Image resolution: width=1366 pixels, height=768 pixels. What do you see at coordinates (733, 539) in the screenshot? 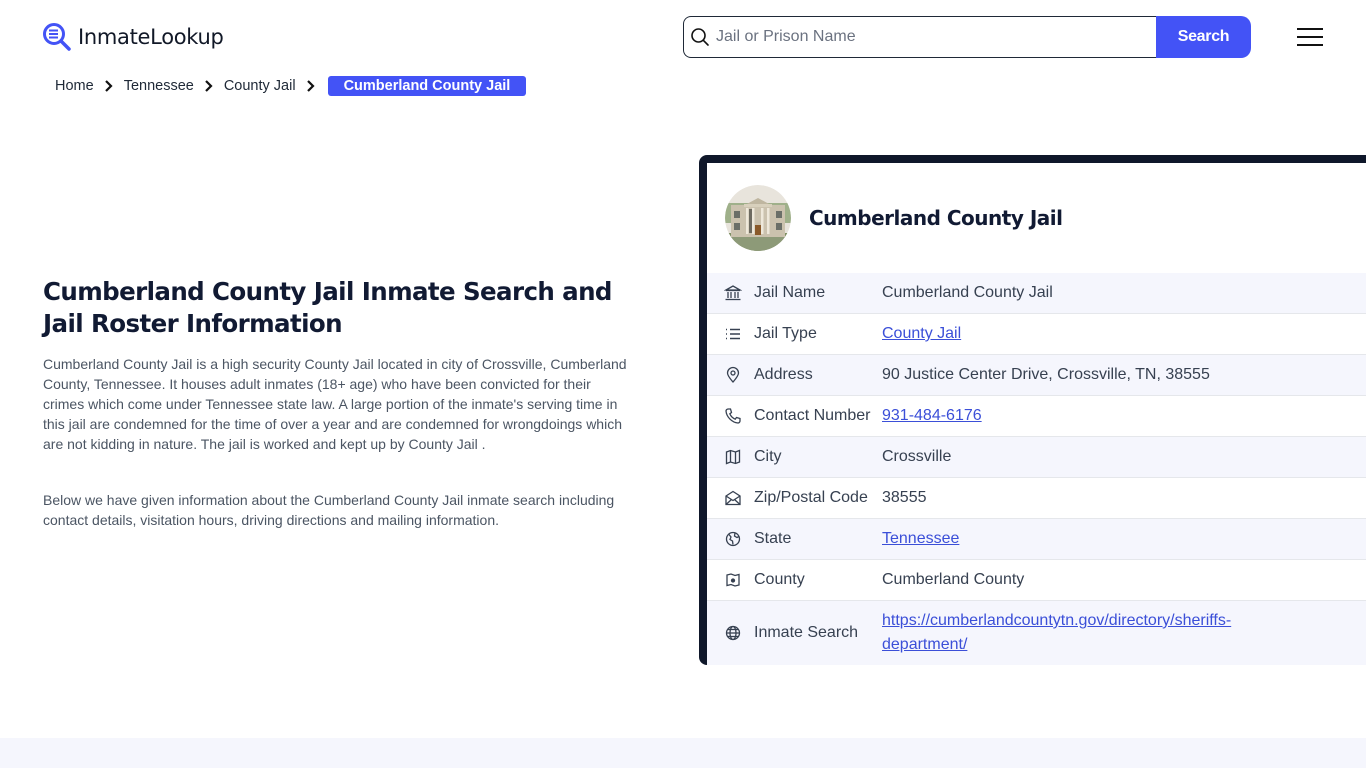
I see `globe-region-icon` at bounding box center [733, 539].